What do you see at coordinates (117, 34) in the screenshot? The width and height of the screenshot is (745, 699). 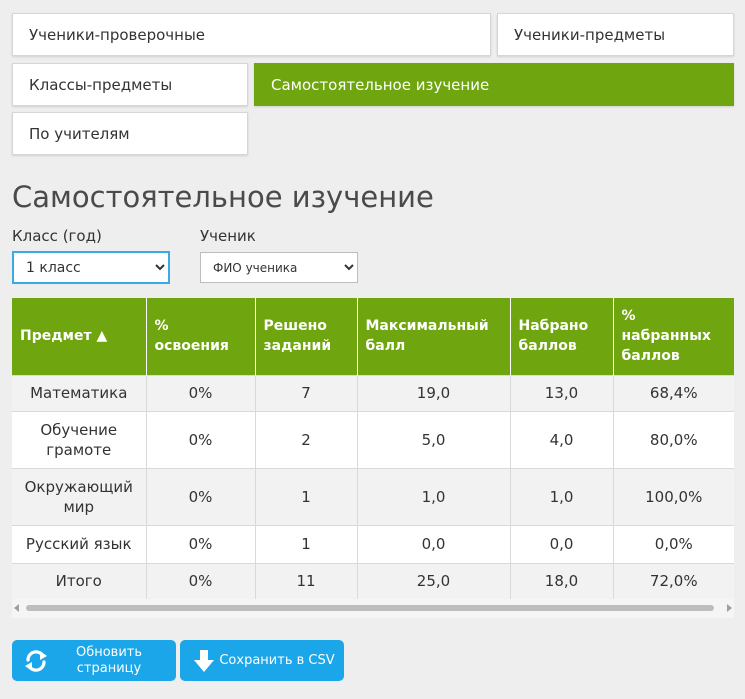 I see `tab-label: Ученики-проверочные` at bounding box center [117, 34].